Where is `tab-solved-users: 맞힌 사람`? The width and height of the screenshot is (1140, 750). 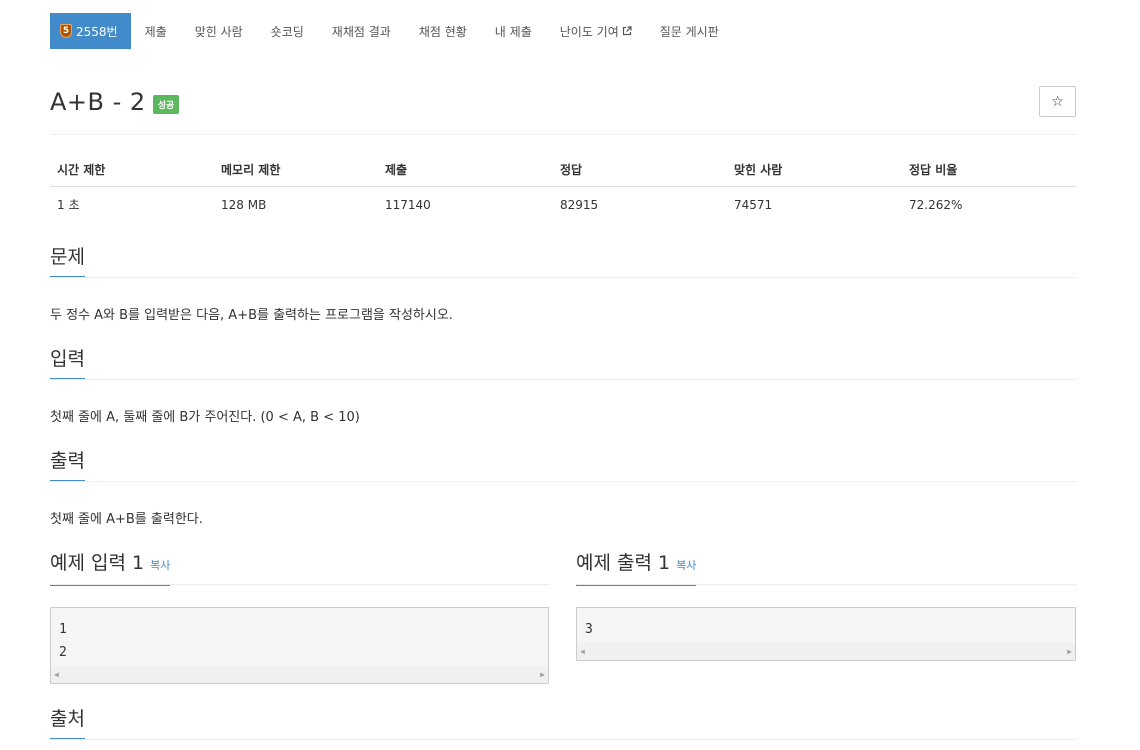 tab-solved-users: 맞힌 사람 is located at coordinates (219, 31).